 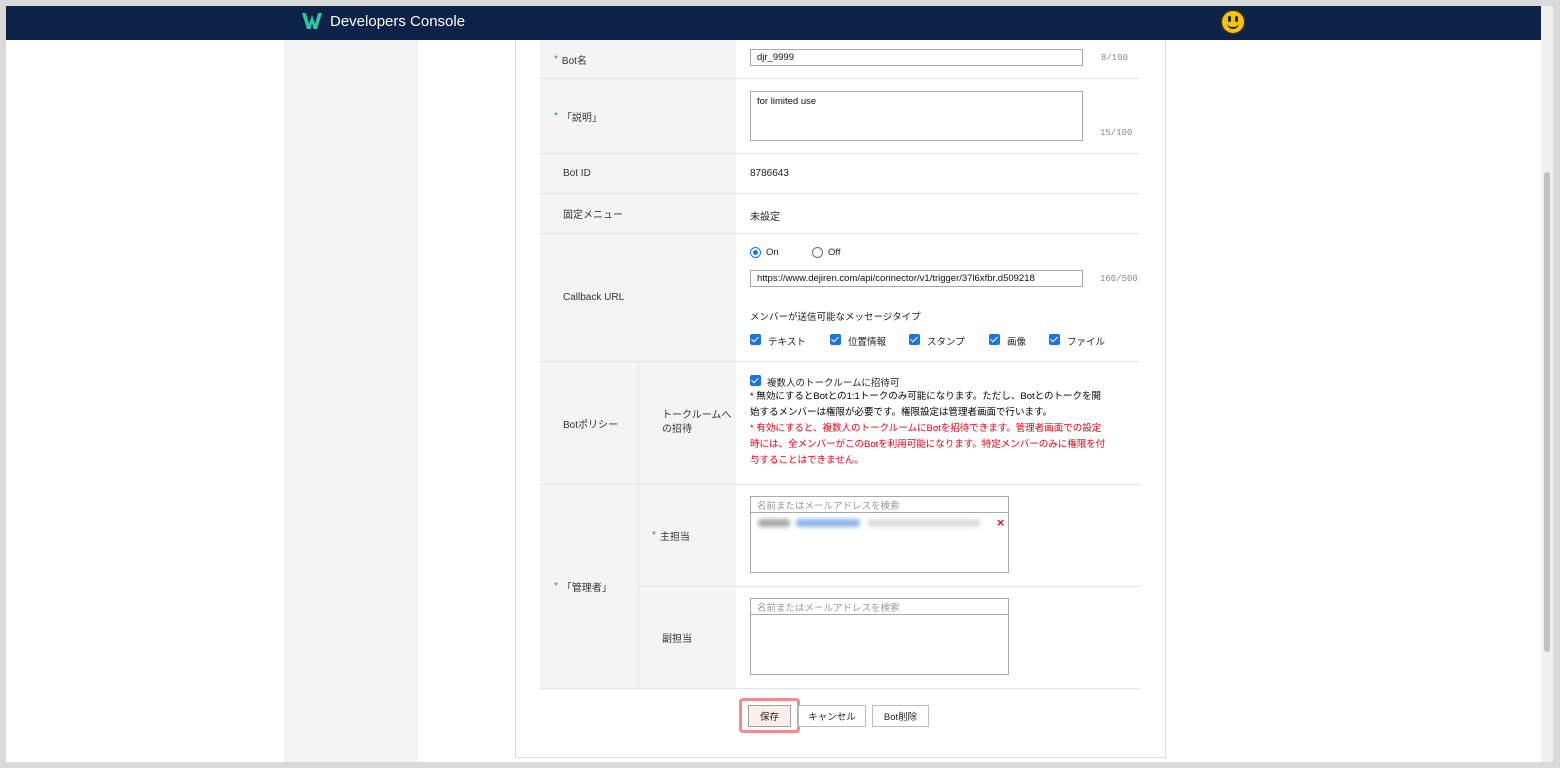 What do you see at coordinates (774, 523) in the screenshot?
I see `admin-name-redacted` at bounding box center [774, 523].